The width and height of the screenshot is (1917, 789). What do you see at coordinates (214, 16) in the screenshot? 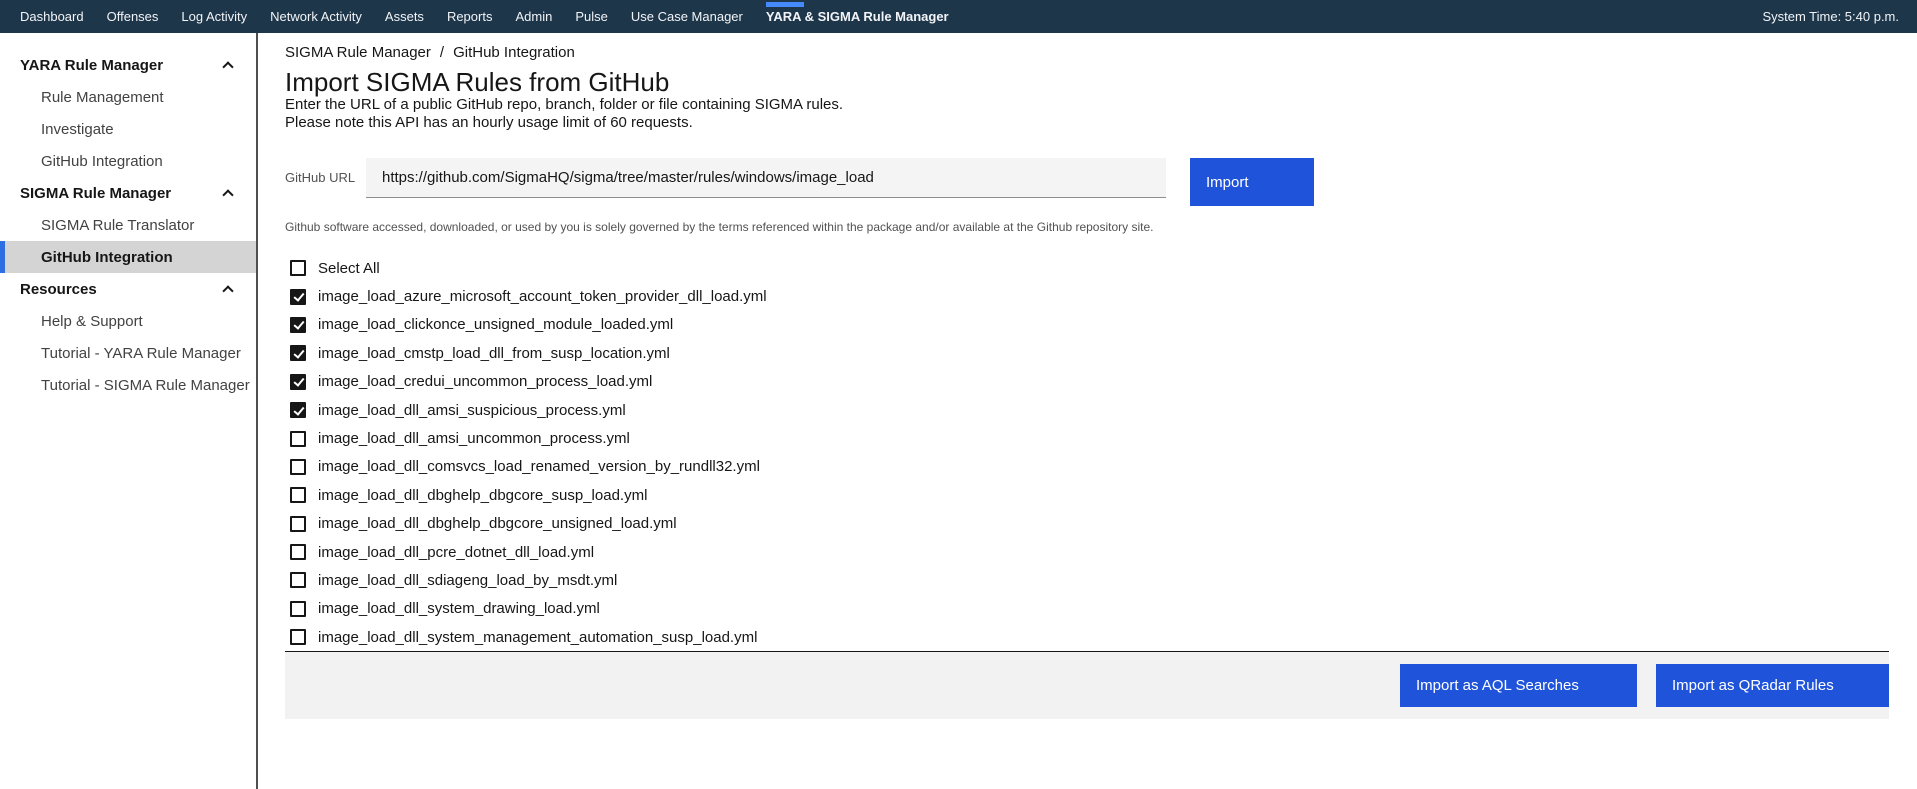
I see `nav-item-log-activity: Log Activity` at bounding box center [214, 16].